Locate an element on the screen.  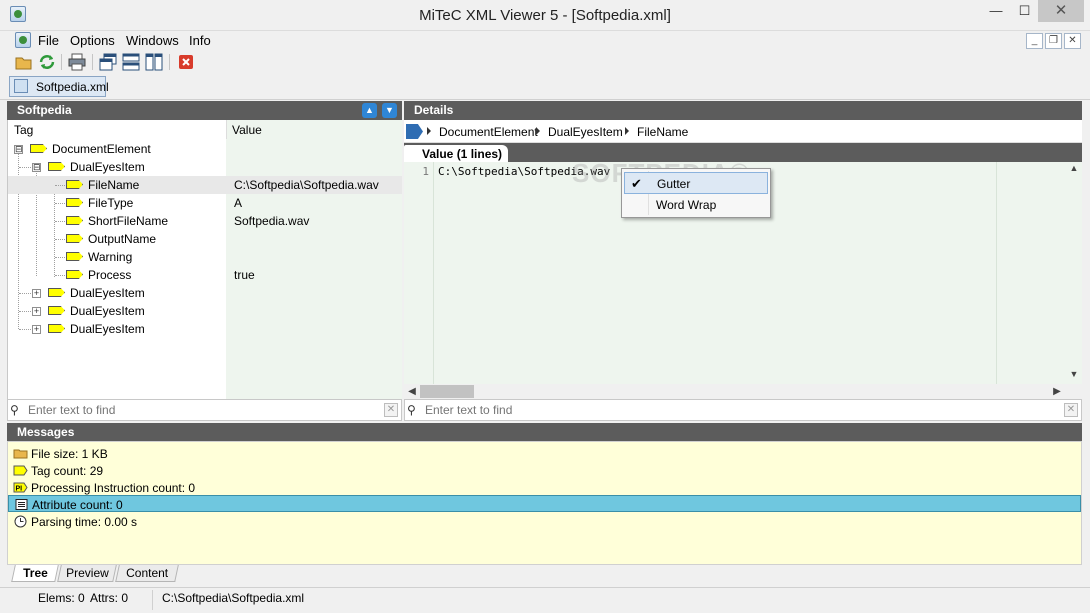
scroll-down-icon: ▼ is located at coordinates (1074, 376).